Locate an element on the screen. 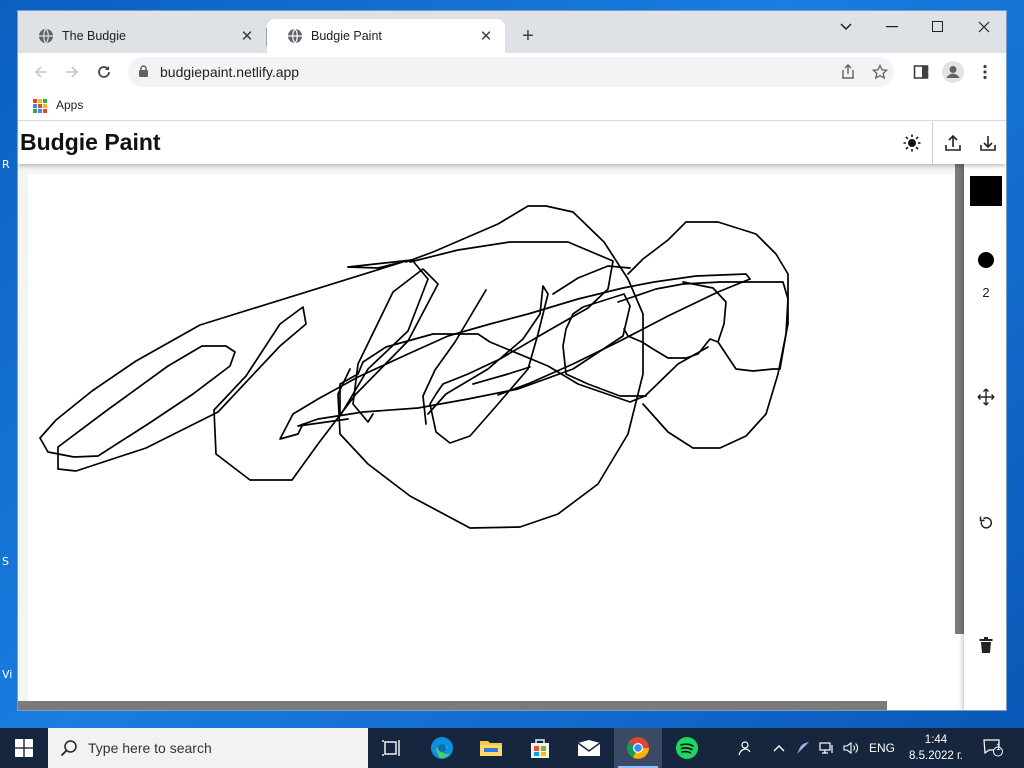 The width and height of the screenshot is (1024, 768). download-button is located at coordinates (988, 143).